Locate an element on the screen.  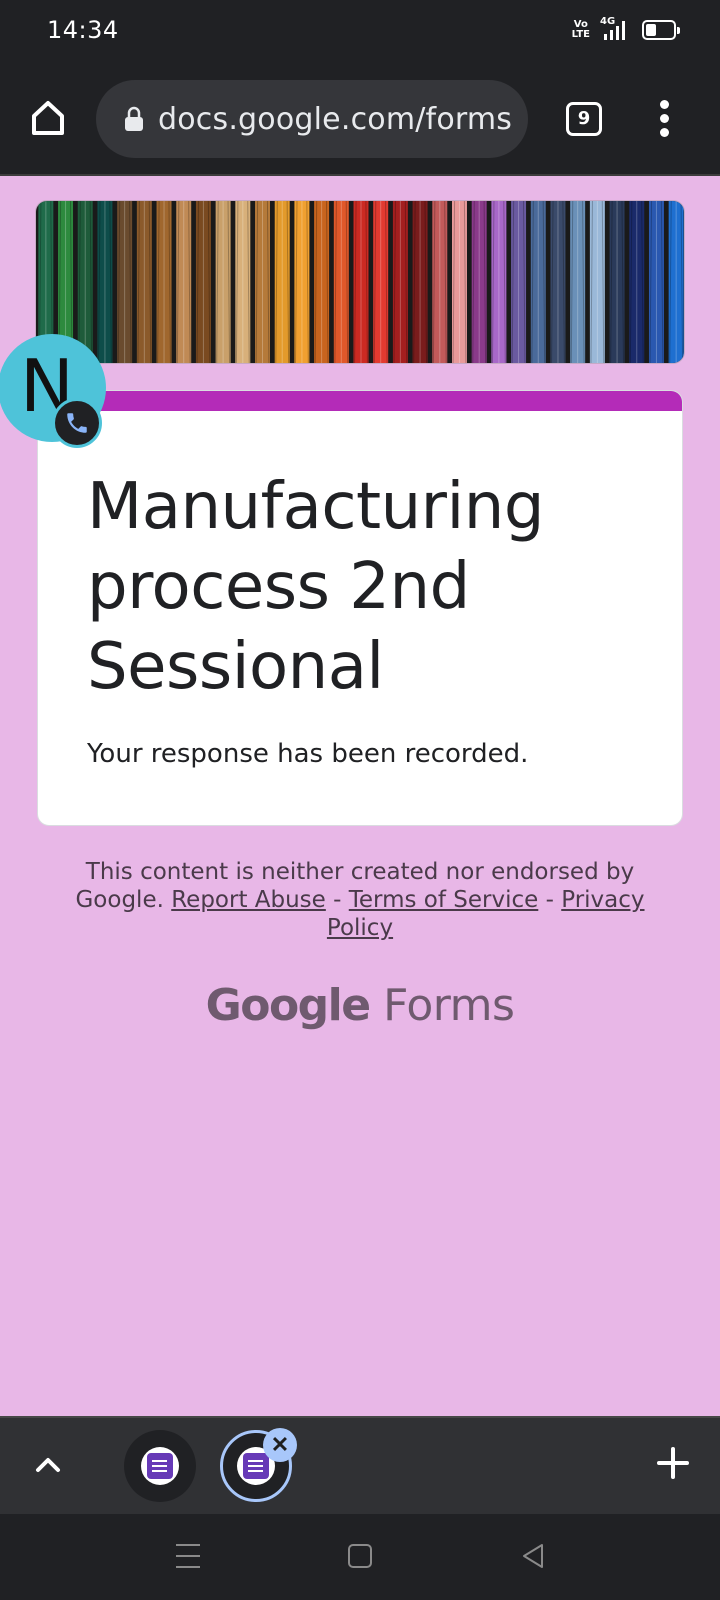
home-button is located at coordinates (48, 118).